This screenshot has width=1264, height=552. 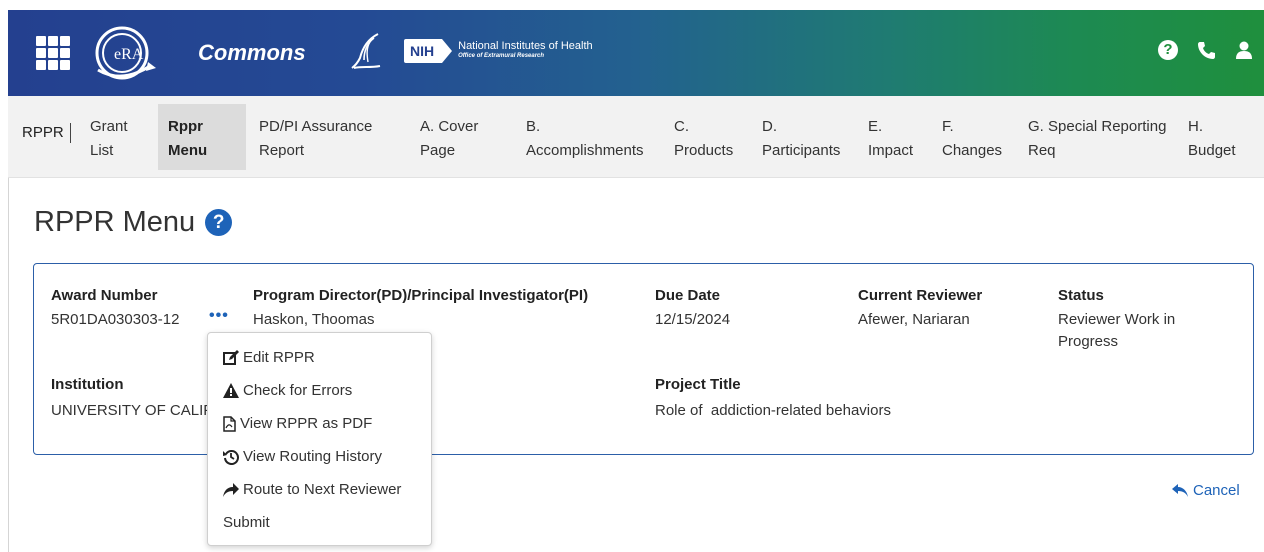 I want to click on pd-pi-value: Haskon, Thoomas, so click(x=314, y=319).